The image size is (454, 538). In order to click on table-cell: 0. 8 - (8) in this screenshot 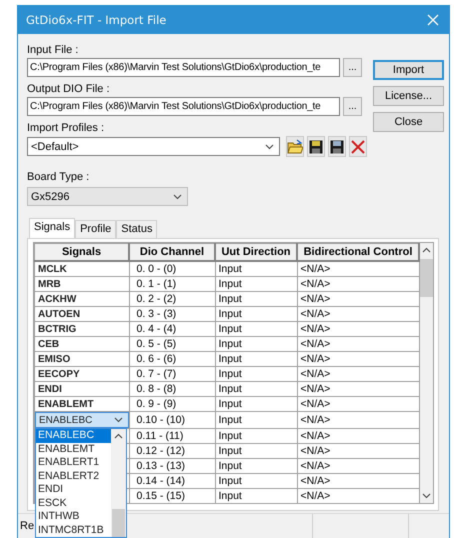, I will do `click(172, 389)`.